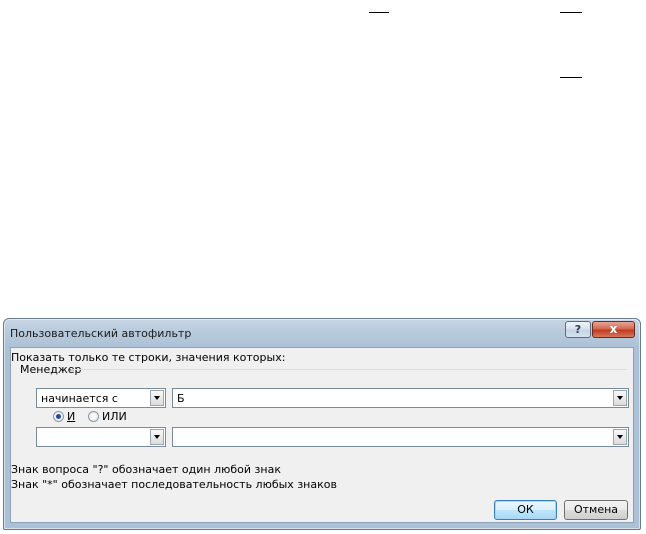  Describe the element at coordinates (400, 398) in the screenshot. I see `condition1-value-combo: Б` at that location.